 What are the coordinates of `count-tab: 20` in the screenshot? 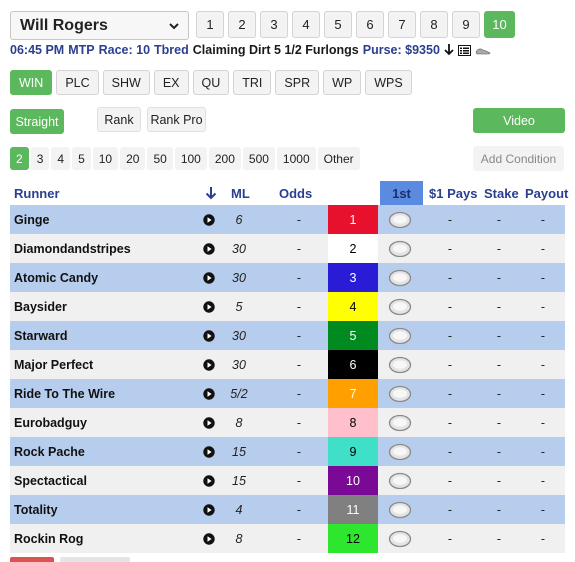 It's located at (133, 158).